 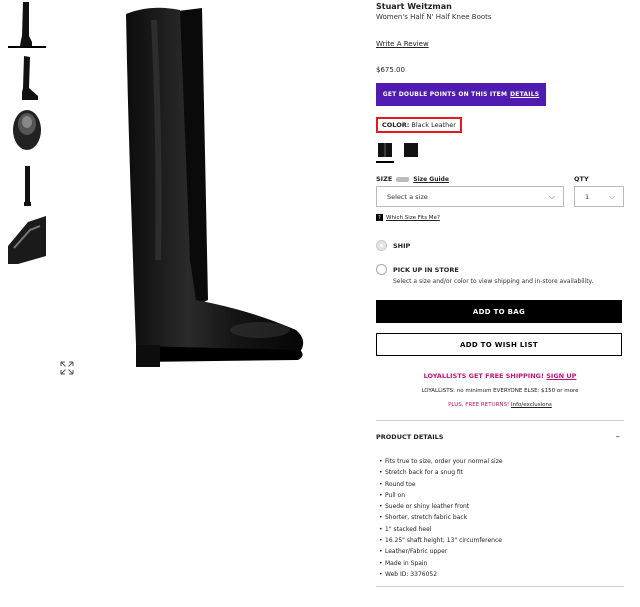 I want to click on list-item: Leather/Fabric upper, so click(x=501, y=552).